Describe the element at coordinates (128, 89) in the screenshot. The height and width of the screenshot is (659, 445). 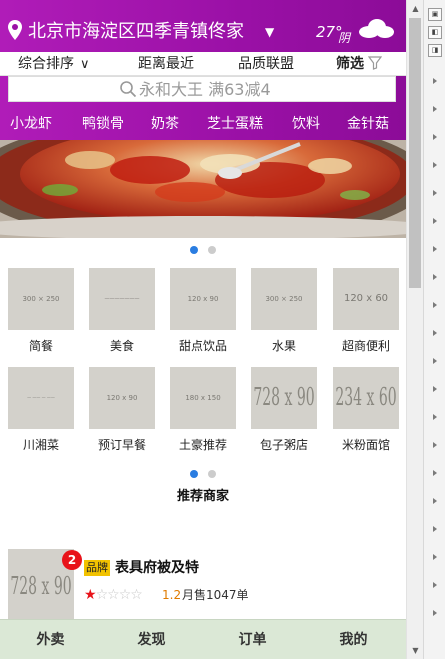
I see `search-icon` at that location.